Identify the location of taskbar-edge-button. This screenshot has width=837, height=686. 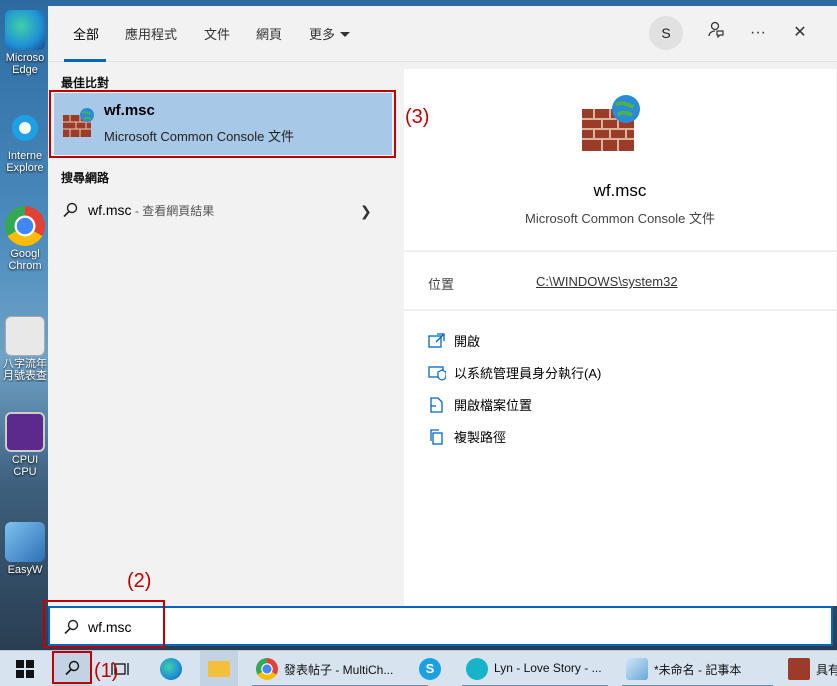
(171, 668).